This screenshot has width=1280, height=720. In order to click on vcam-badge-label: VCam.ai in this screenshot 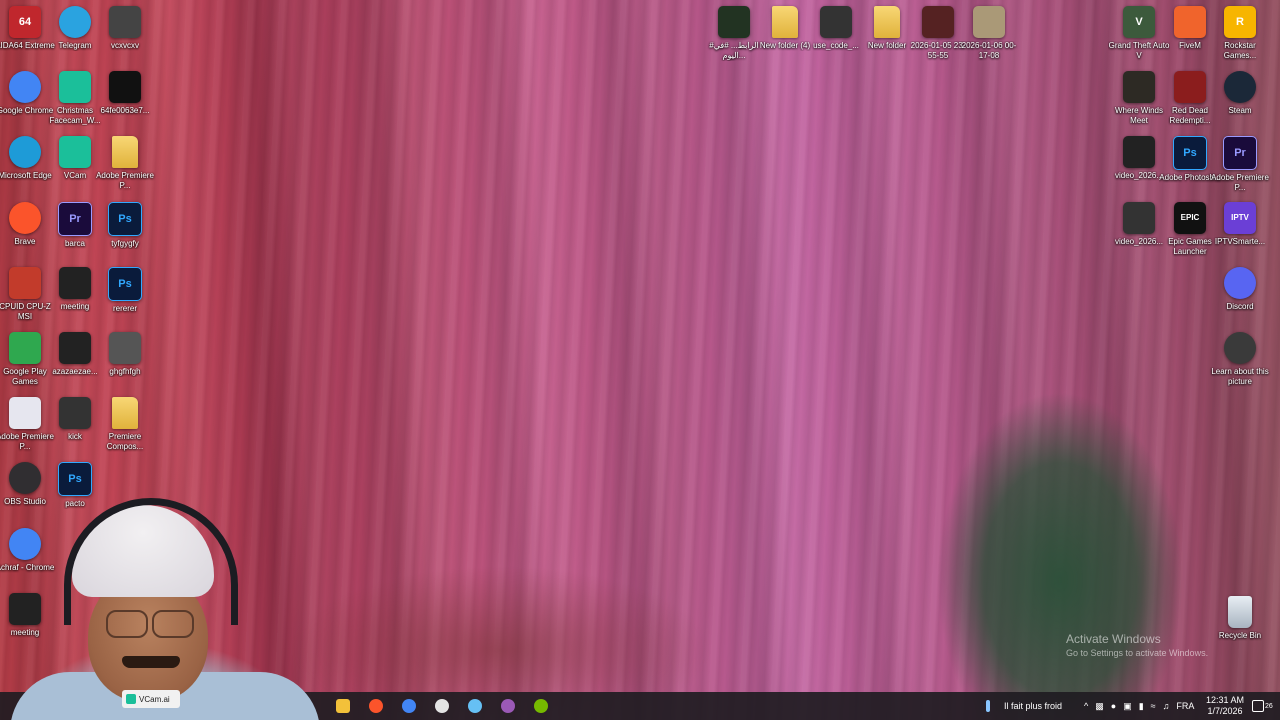, I will do `click(154, 699)`.